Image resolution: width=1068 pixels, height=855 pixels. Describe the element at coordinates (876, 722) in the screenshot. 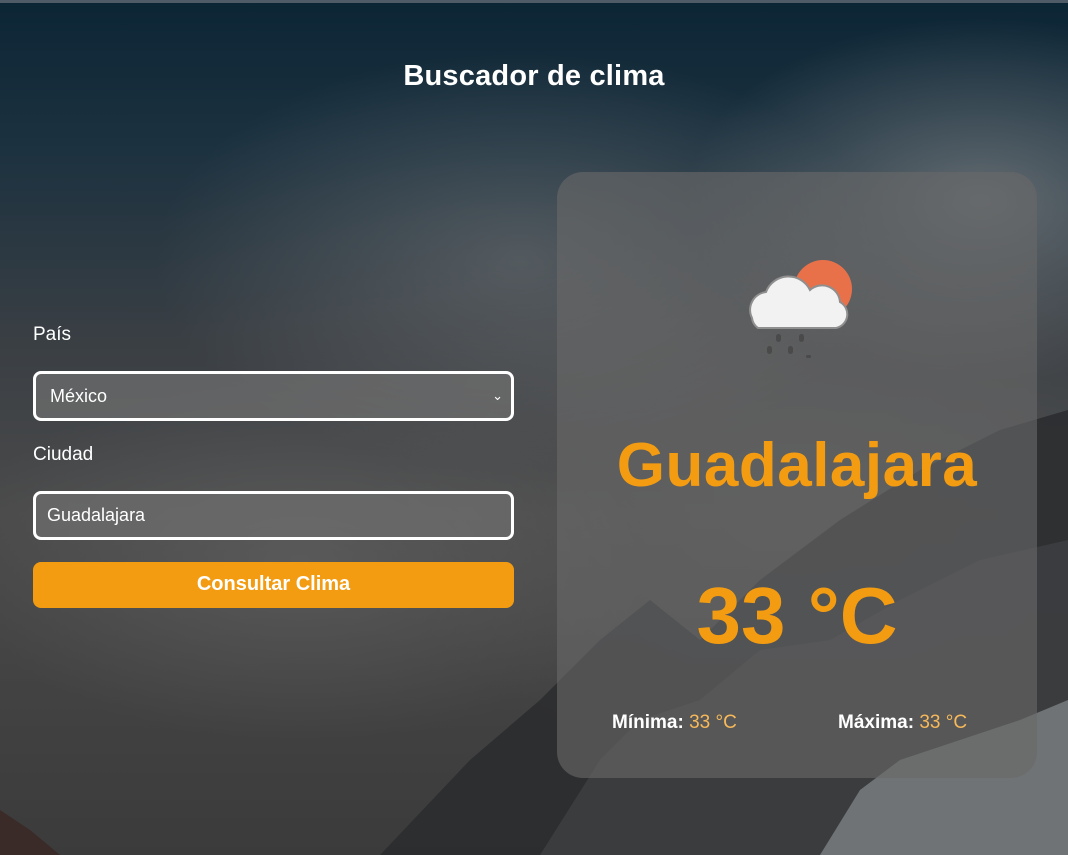

I see `max-label: Máxima:` at that location.